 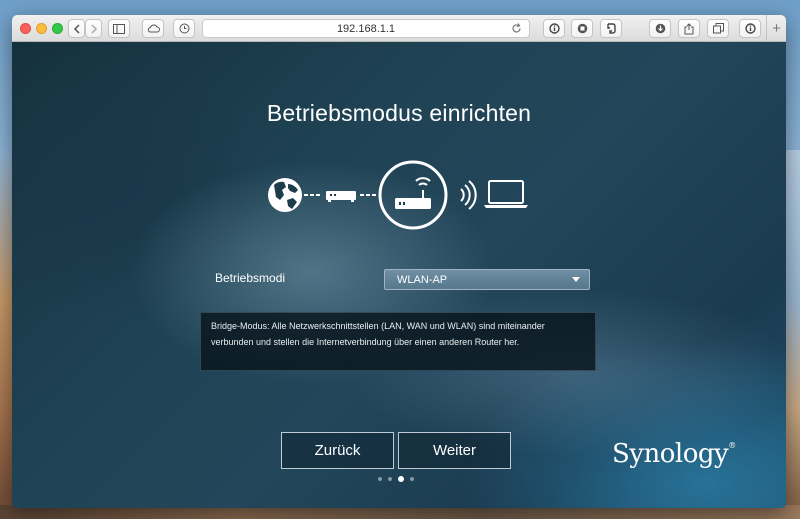 What do you see at coordinates (506, 194) in the screenshot?
I see `laptop-icon` at bounding box center [506, 194].